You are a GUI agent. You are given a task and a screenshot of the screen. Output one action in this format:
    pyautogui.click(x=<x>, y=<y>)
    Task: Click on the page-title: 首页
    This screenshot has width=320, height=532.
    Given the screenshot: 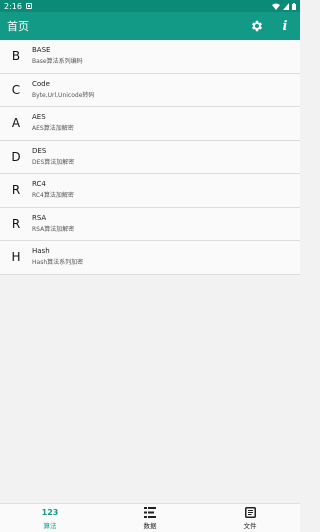 What is the action you would take?
    pyautogui.click(x=18, y=26)
    